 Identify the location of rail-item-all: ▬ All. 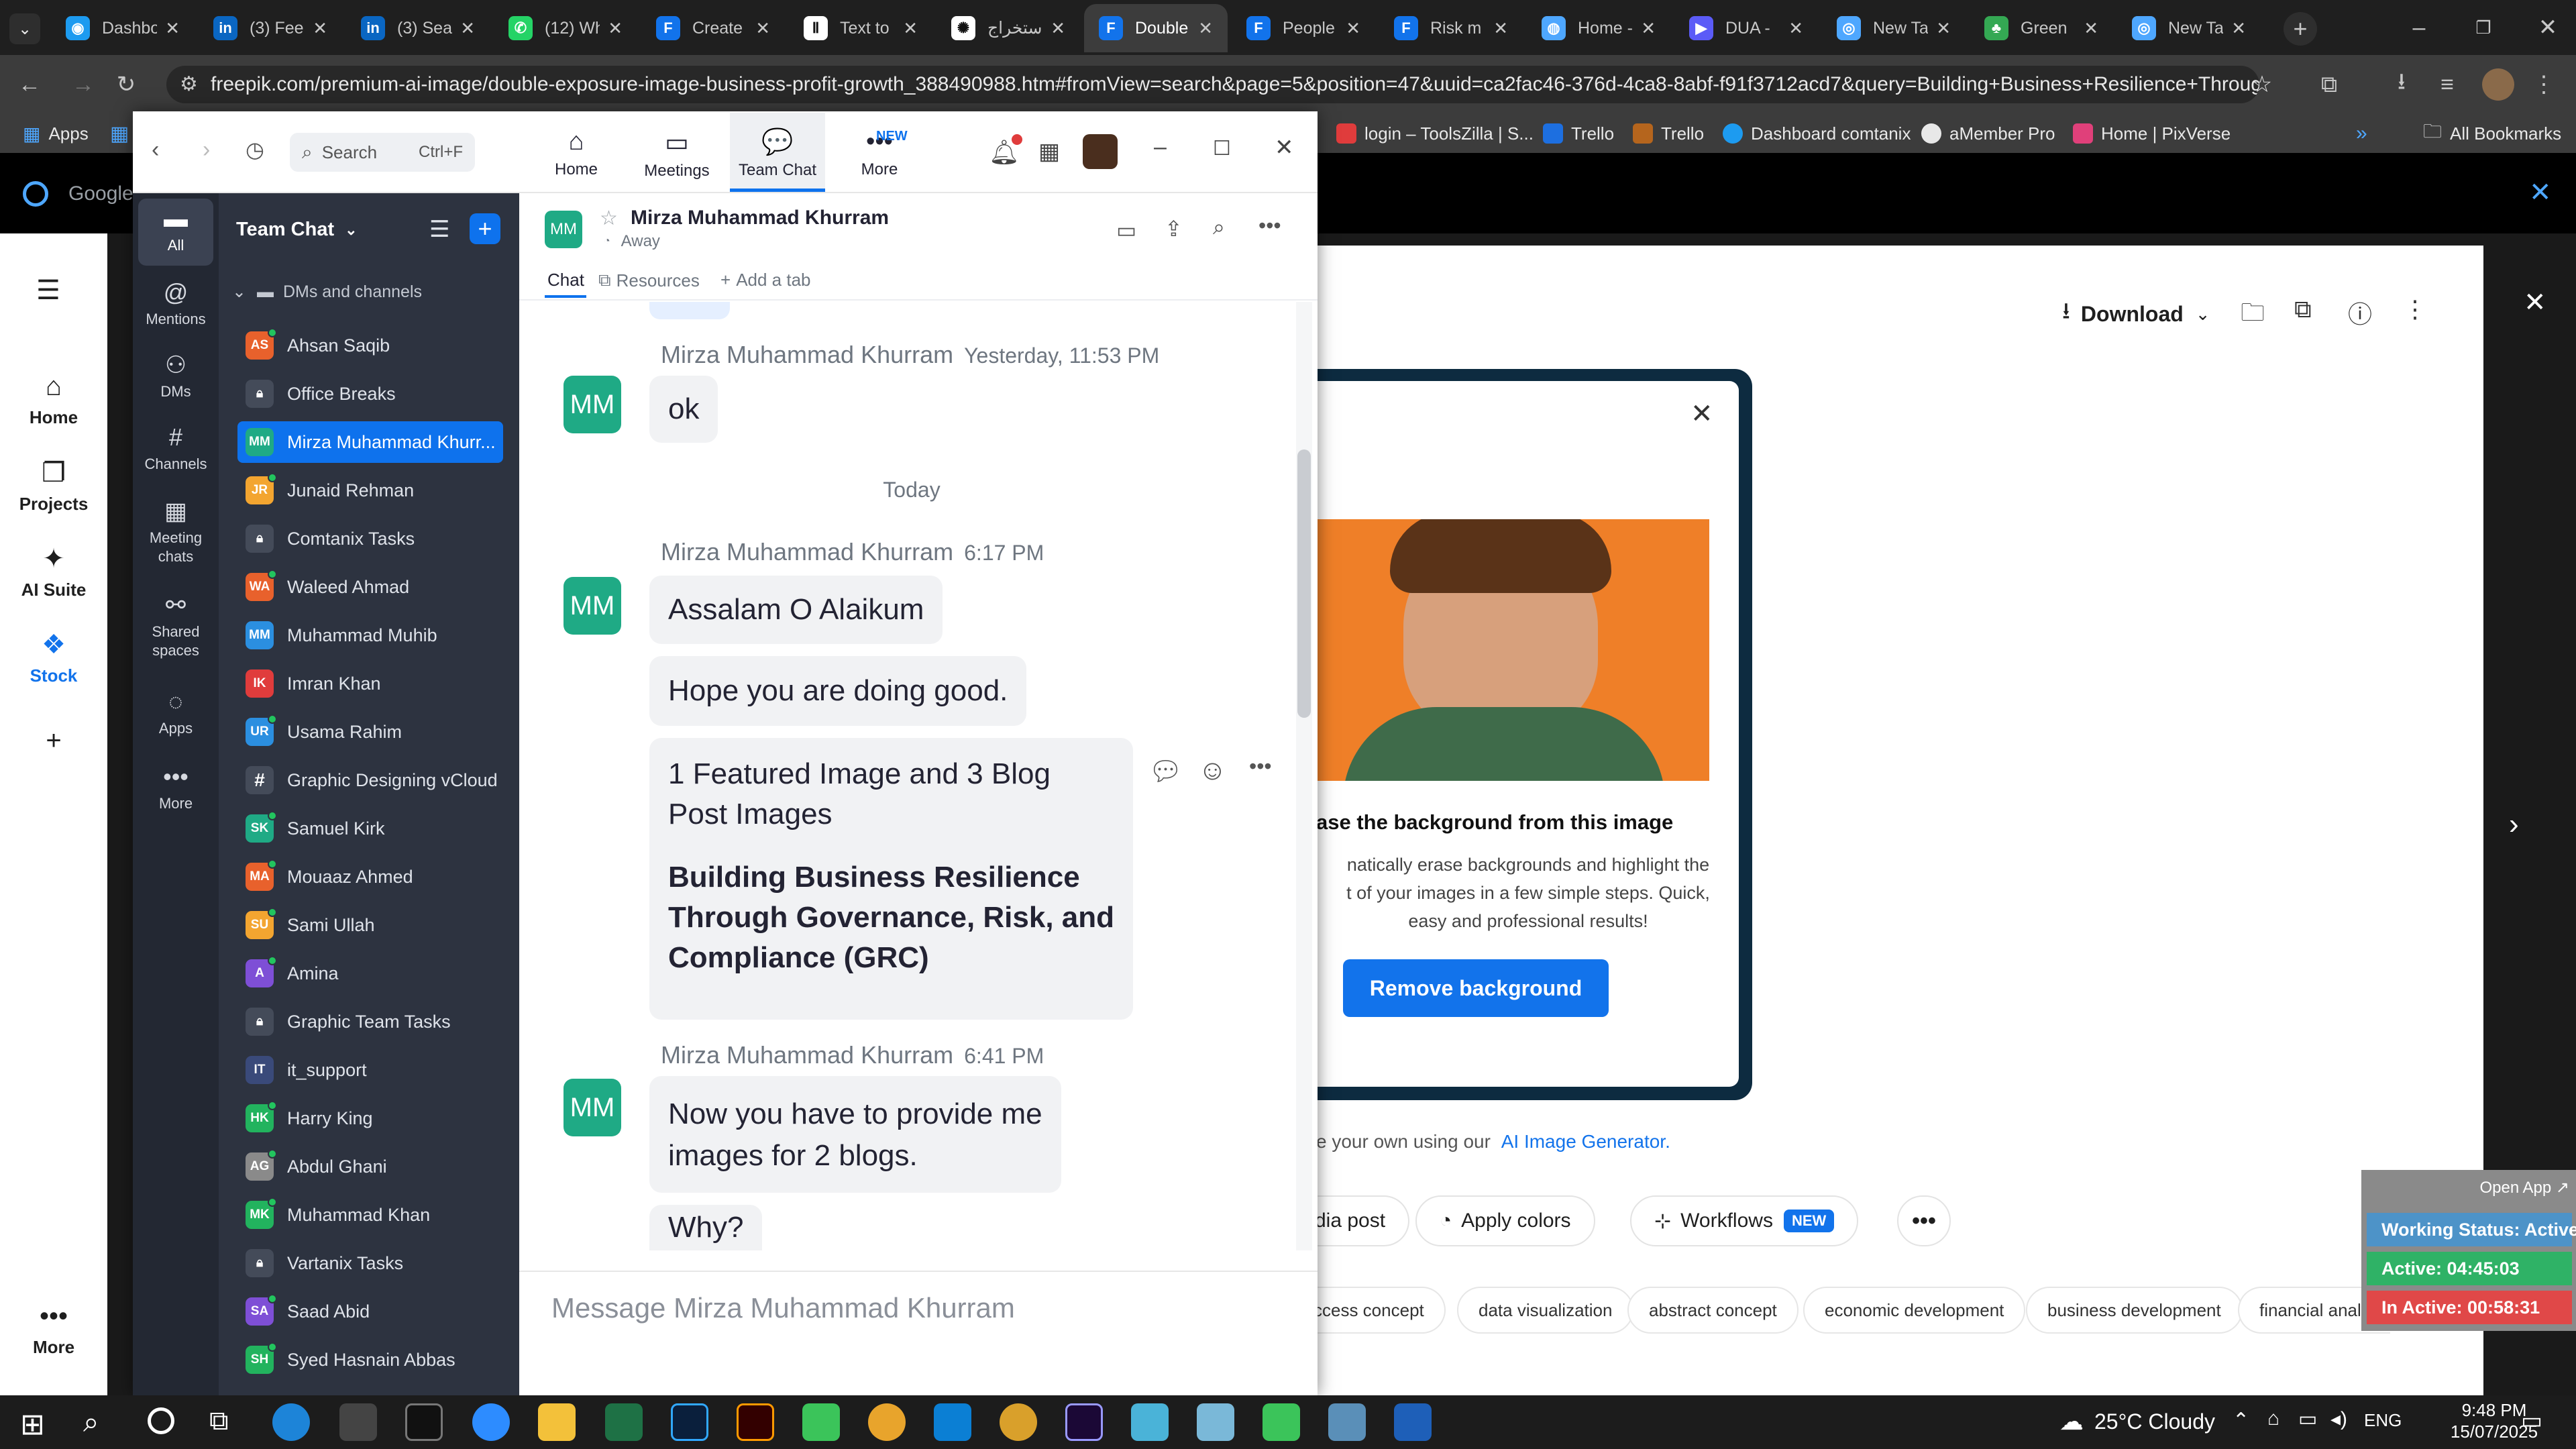
(176, 229).